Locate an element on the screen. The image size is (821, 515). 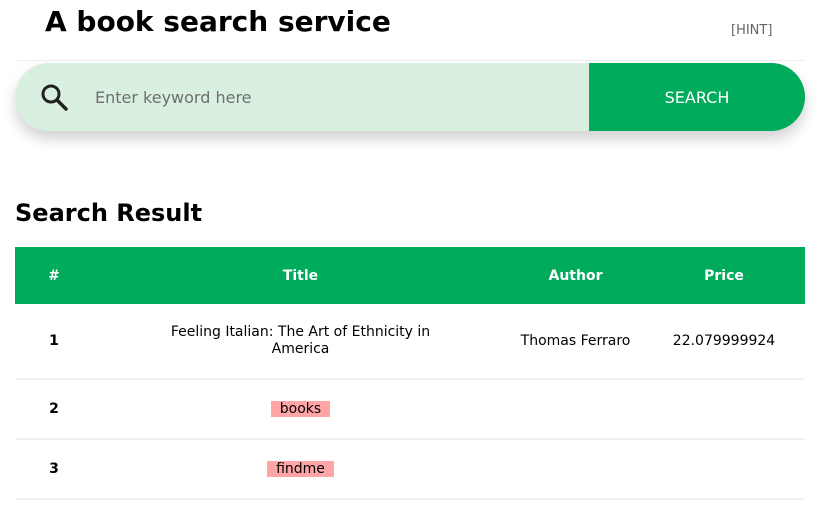
search-input is located at coordinates (335, 97).